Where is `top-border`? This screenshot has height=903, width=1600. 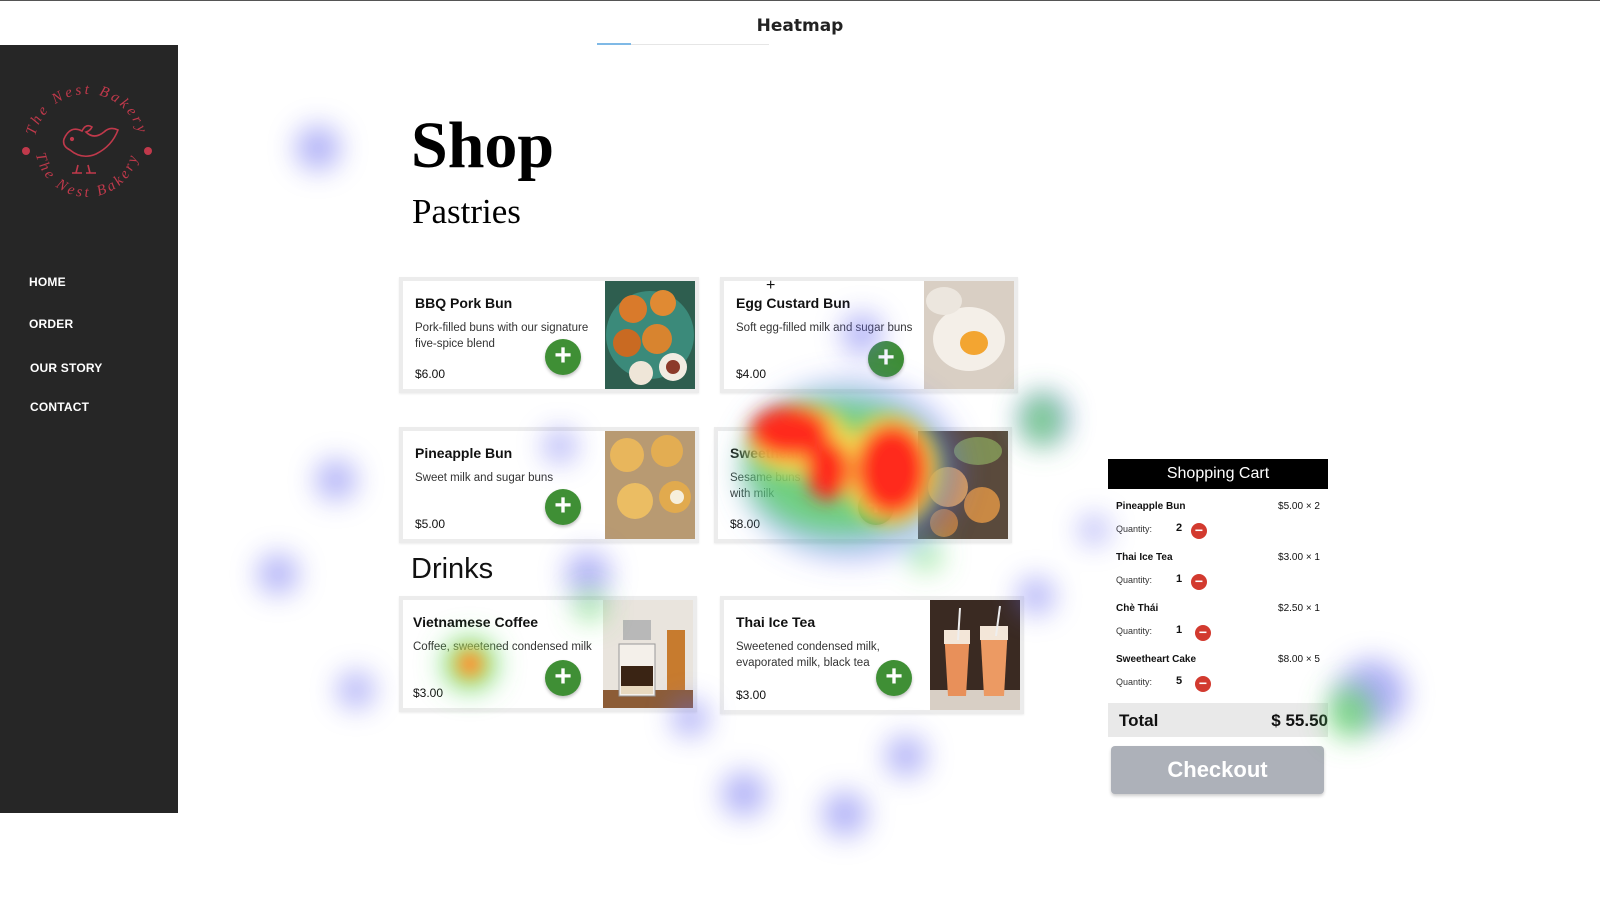 top-border is located at coordinates (800, 0).